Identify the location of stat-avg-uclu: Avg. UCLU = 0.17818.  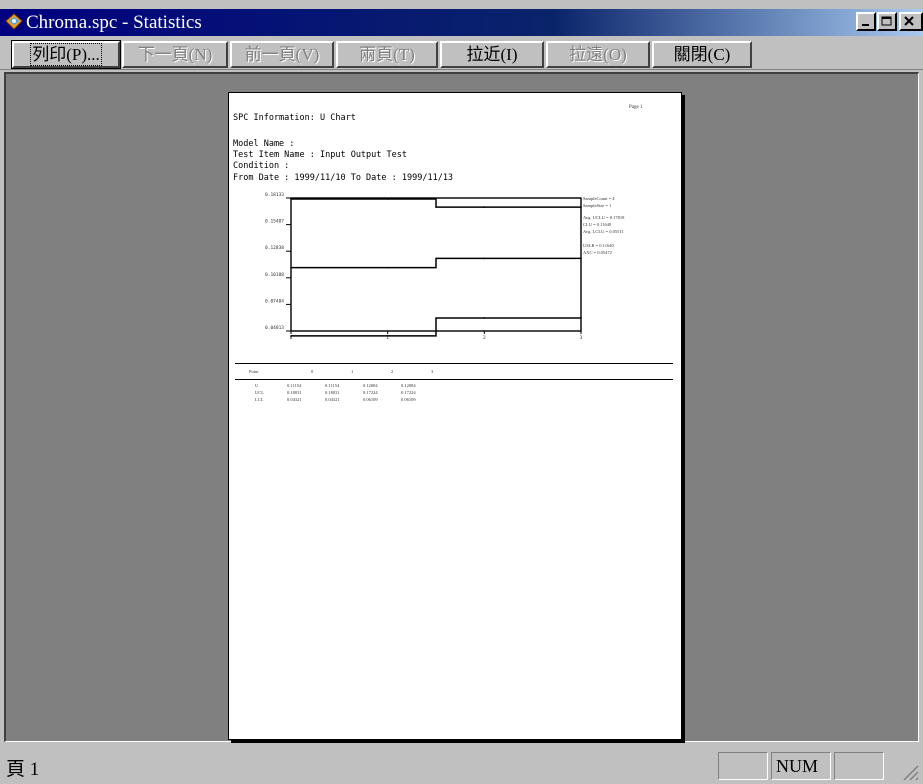
(604, 217).